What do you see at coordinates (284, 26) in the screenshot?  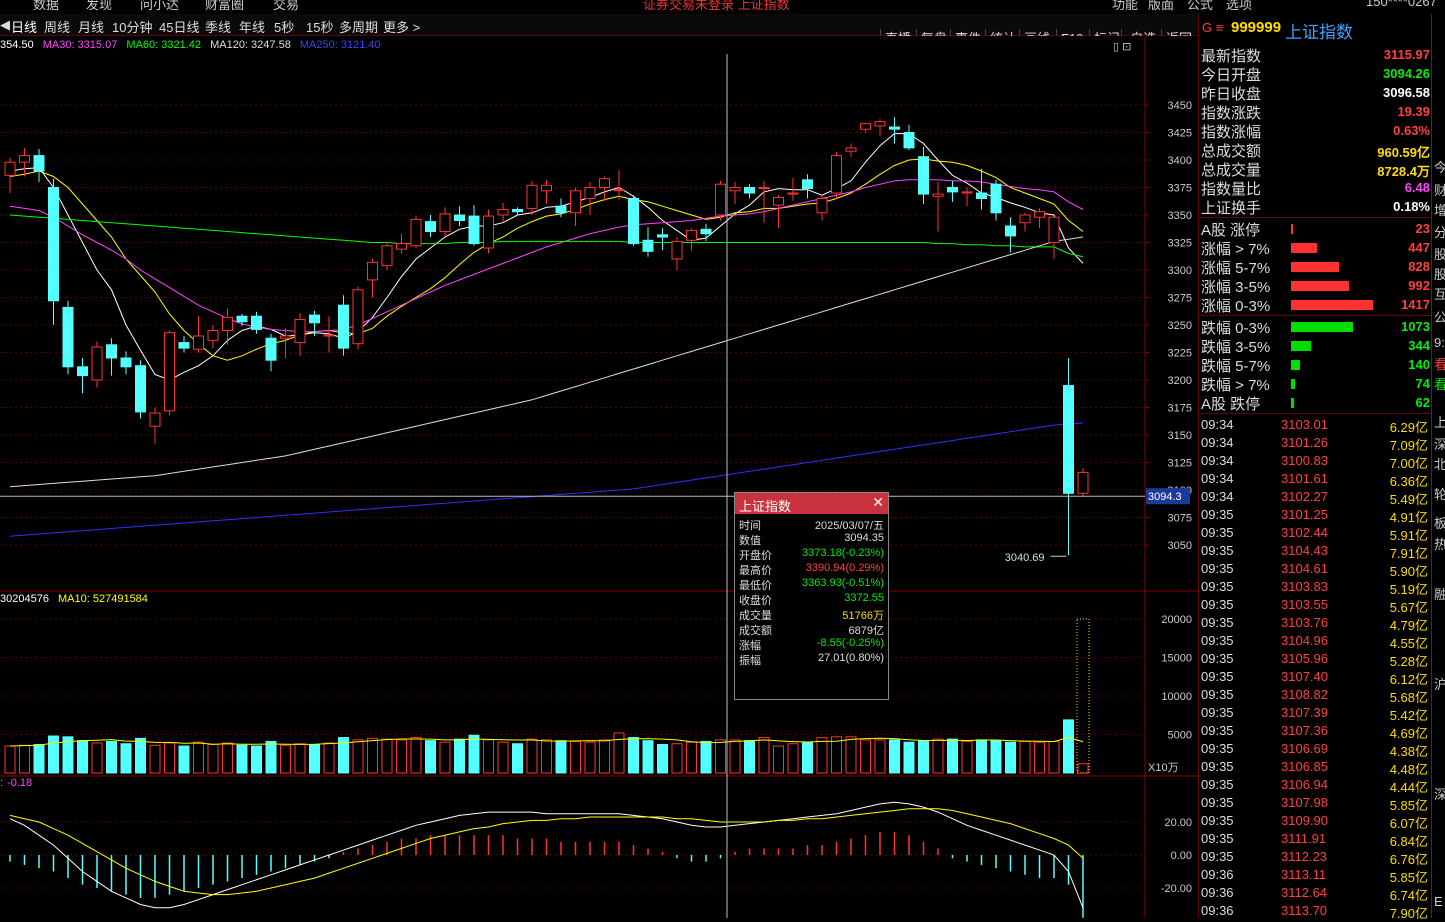 I see `period-5s: 5秒` at bounding box center [284, 26].